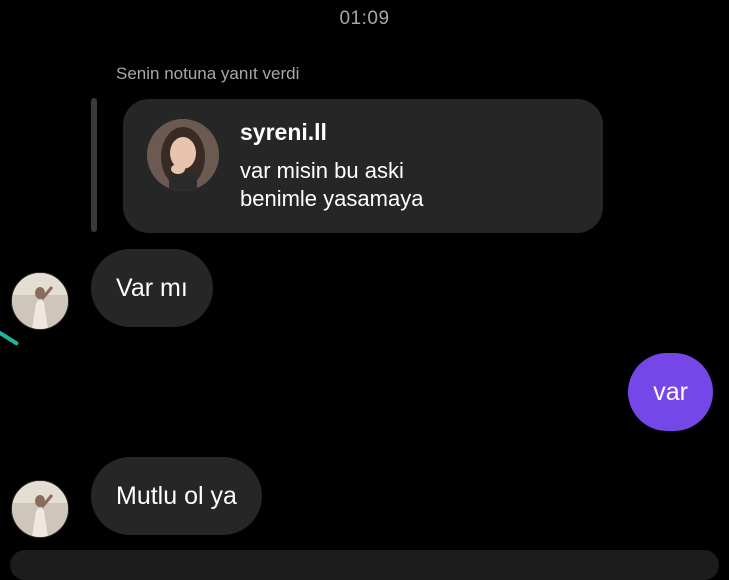 The image size is (729, 580). What do you see at coordinates (364, 18) in the screenshot?
I see `chat-timestamp: 01:09` at bounding box center [364, 18].